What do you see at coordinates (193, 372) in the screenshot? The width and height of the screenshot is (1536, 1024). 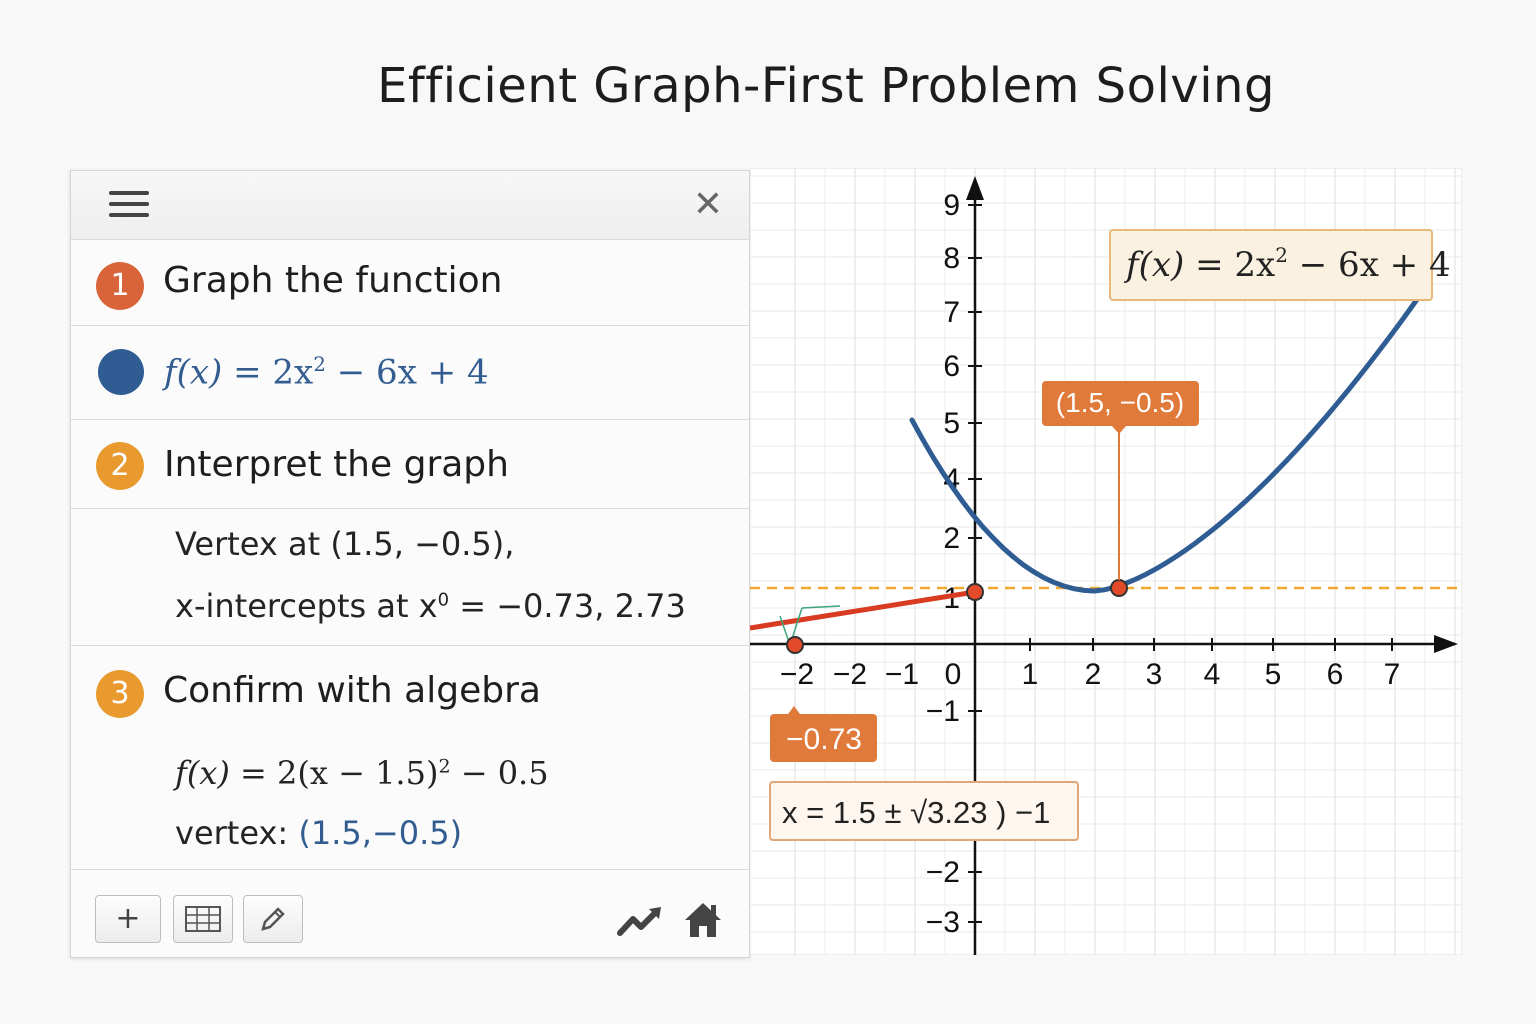 I see `expression-fx: f(x)` at bounding box center [193, 372].